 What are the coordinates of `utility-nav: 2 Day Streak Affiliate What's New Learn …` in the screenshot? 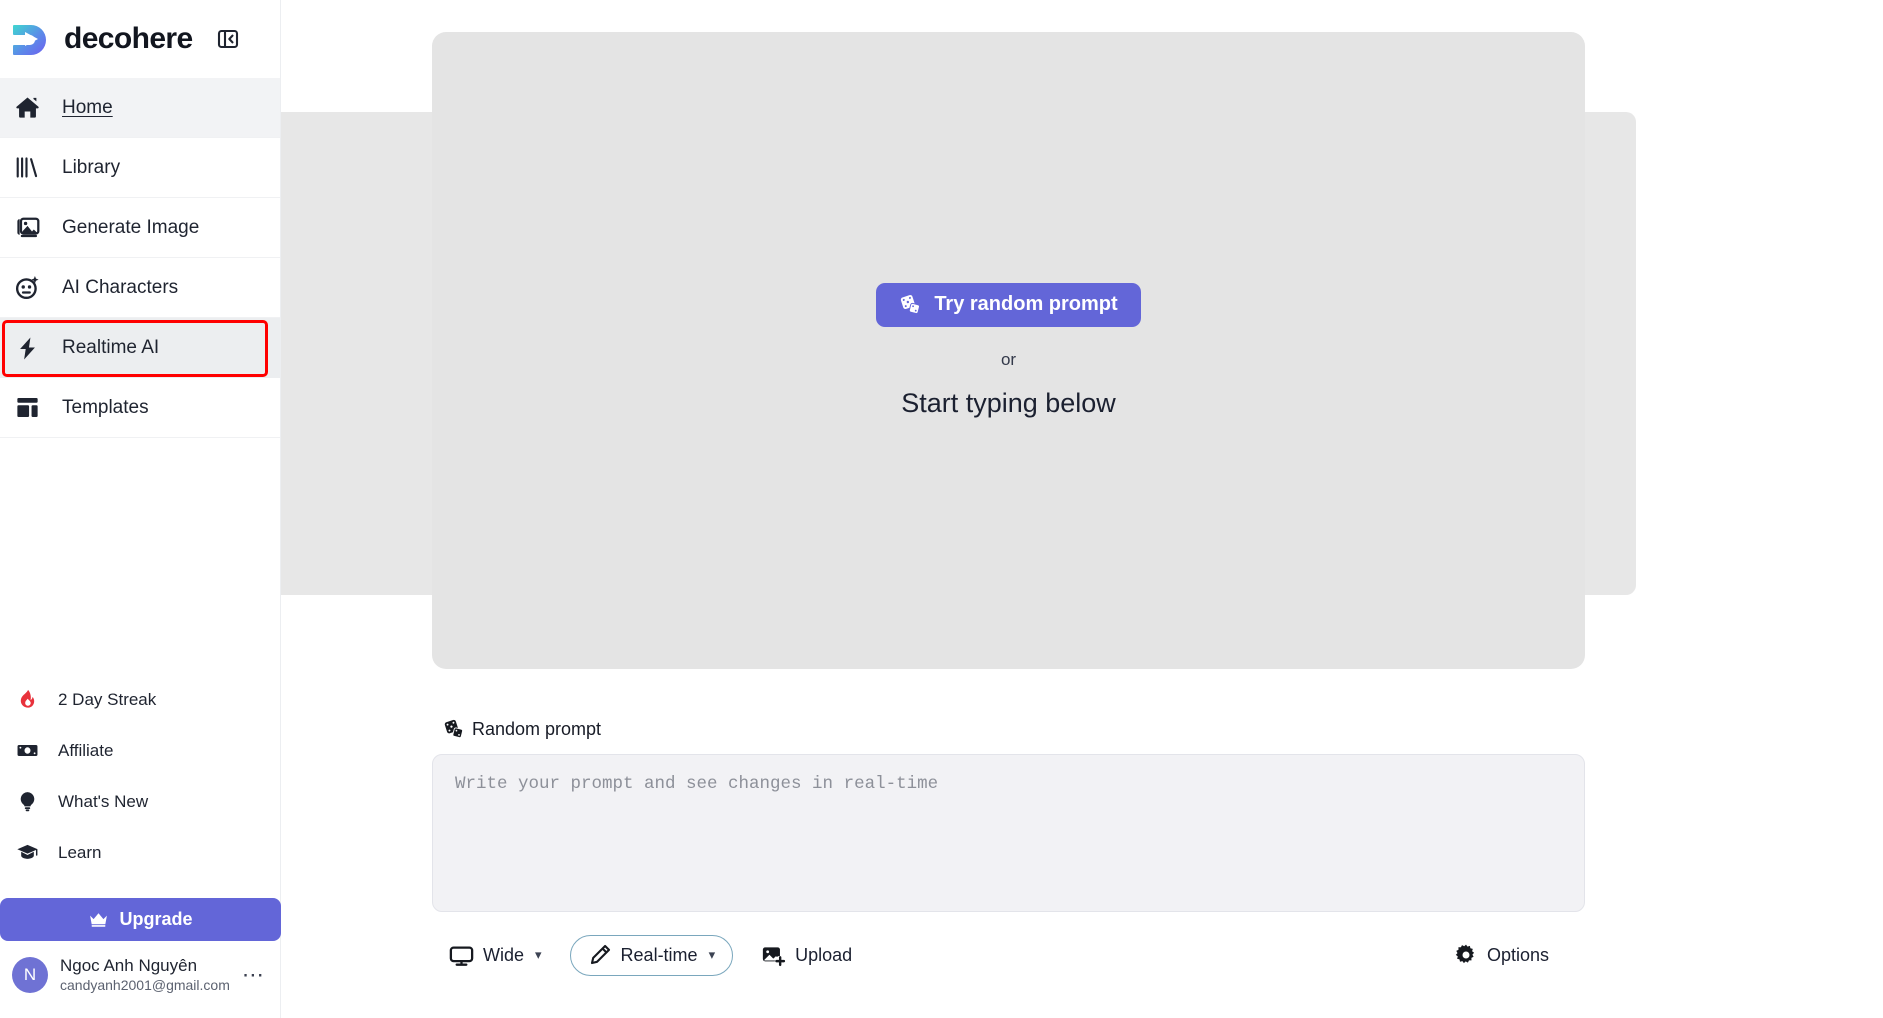 It's located at (140, 846).